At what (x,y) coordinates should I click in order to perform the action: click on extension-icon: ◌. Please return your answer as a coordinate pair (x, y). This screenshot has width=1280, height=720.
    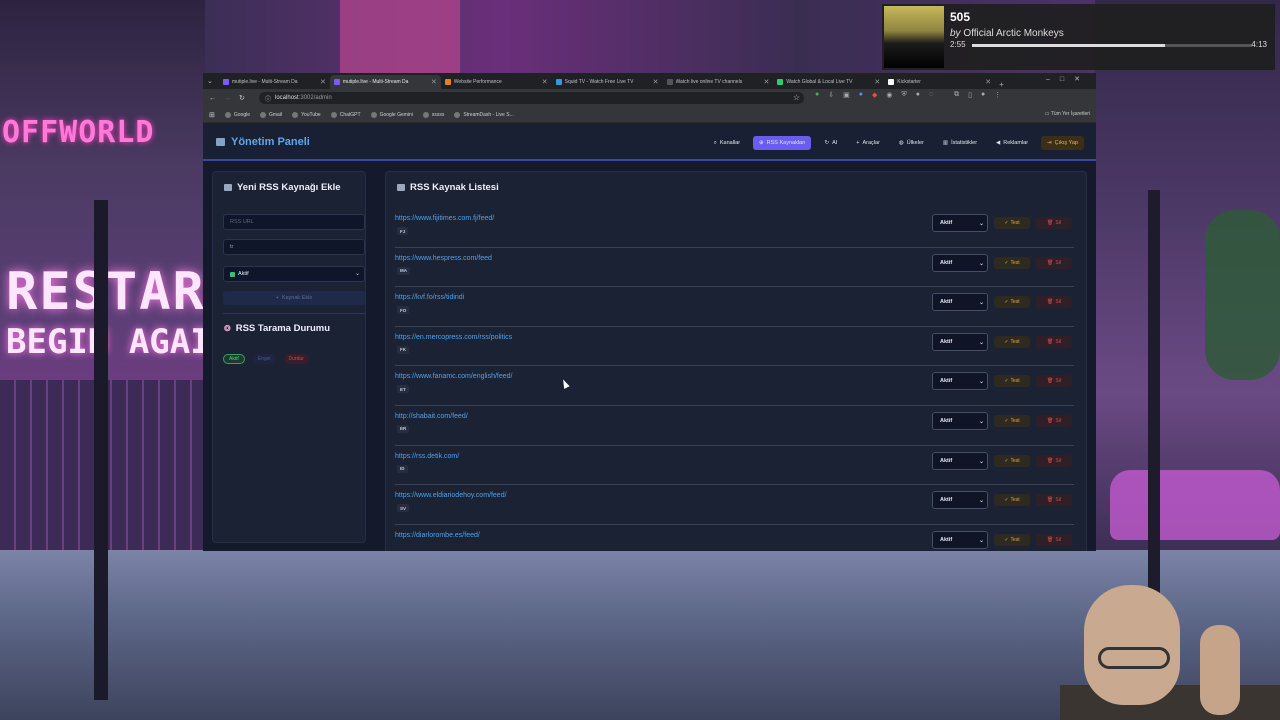
    Looking at the image, I should click on (931, 95).